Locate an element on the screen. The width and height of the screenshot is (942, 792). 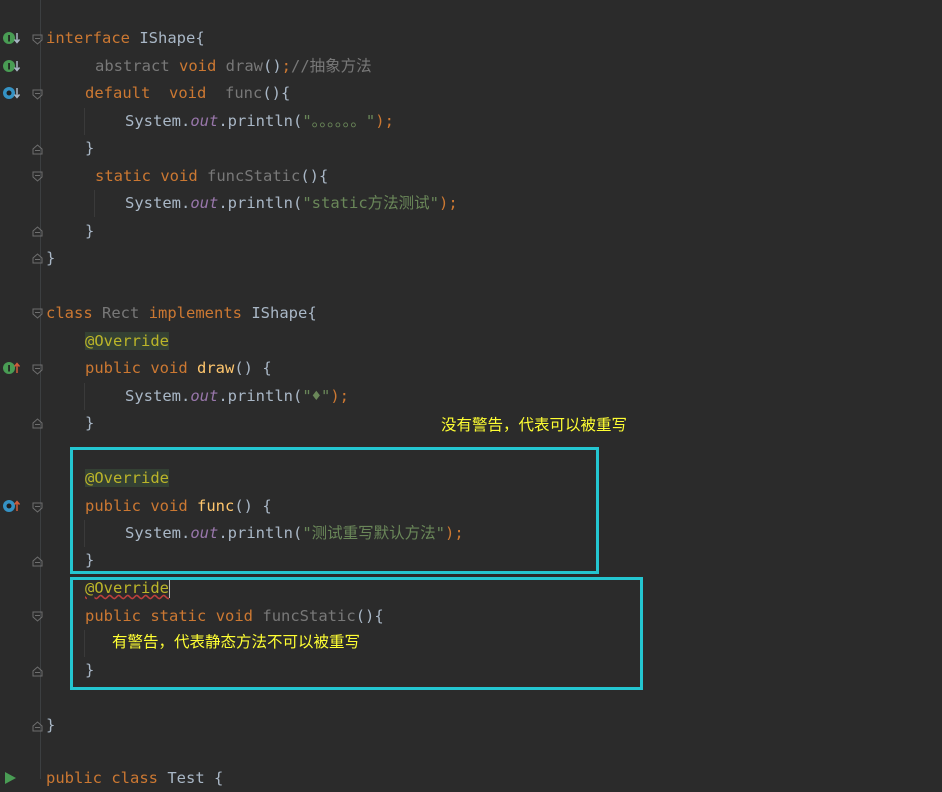
code-line: System.out.println("♦"); is located at coordinates (237, 396).